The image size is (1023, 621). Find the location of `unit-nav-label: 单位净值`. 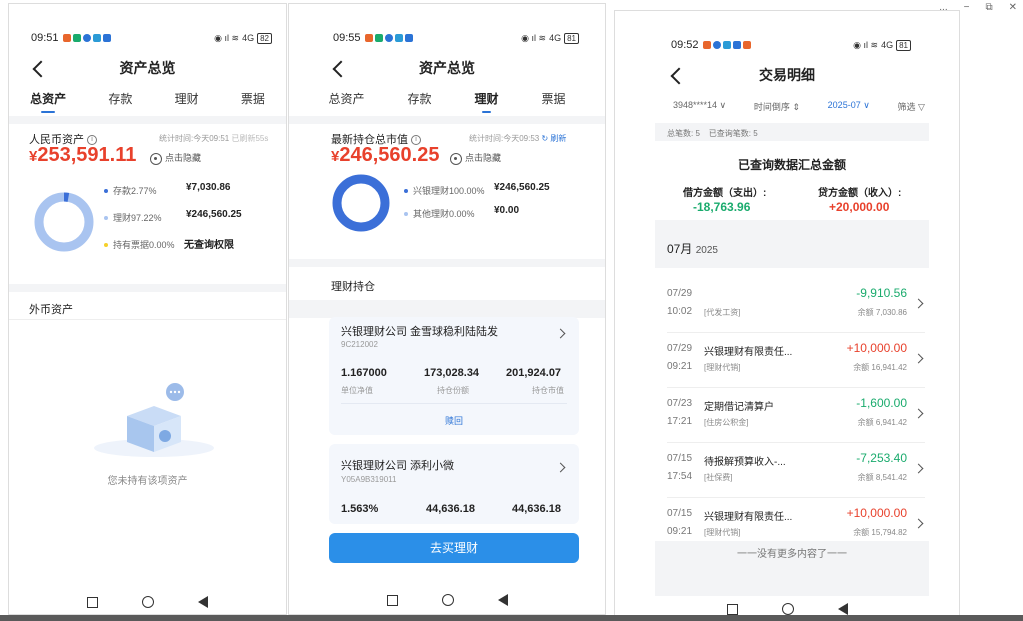

unit-nav-label: 单位净值 is located at coordinates (357, 390).